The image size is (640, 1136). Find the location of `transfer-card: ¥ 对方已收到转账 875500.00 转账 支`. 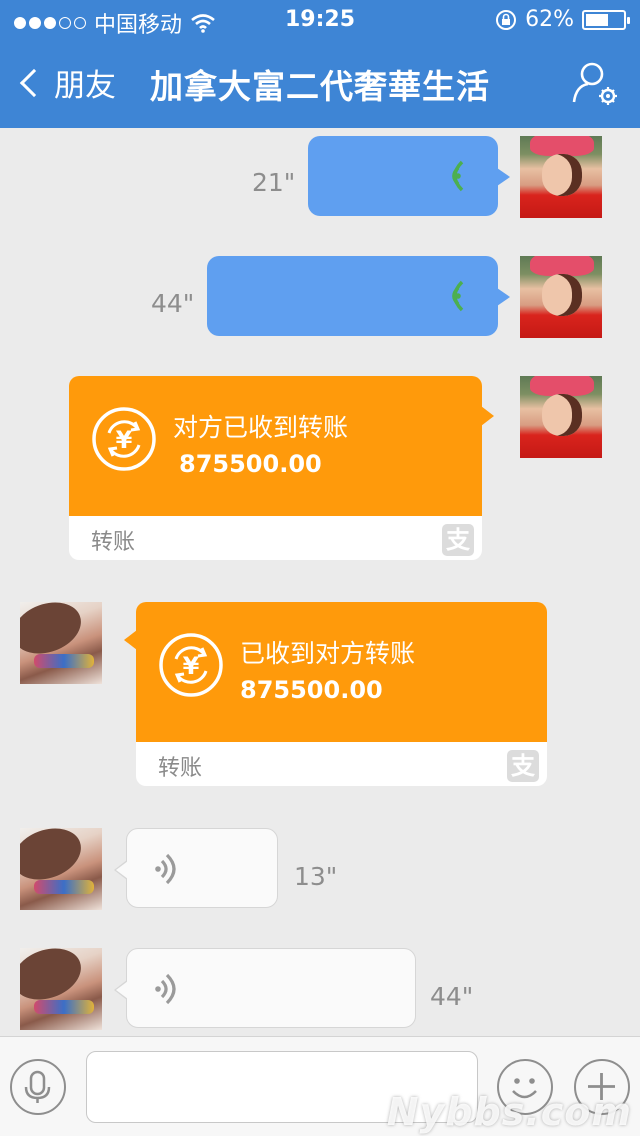

transfer-card: ¥ 对方已收到转账 875500.00 转账 支 is located at coordinates (281, 468).